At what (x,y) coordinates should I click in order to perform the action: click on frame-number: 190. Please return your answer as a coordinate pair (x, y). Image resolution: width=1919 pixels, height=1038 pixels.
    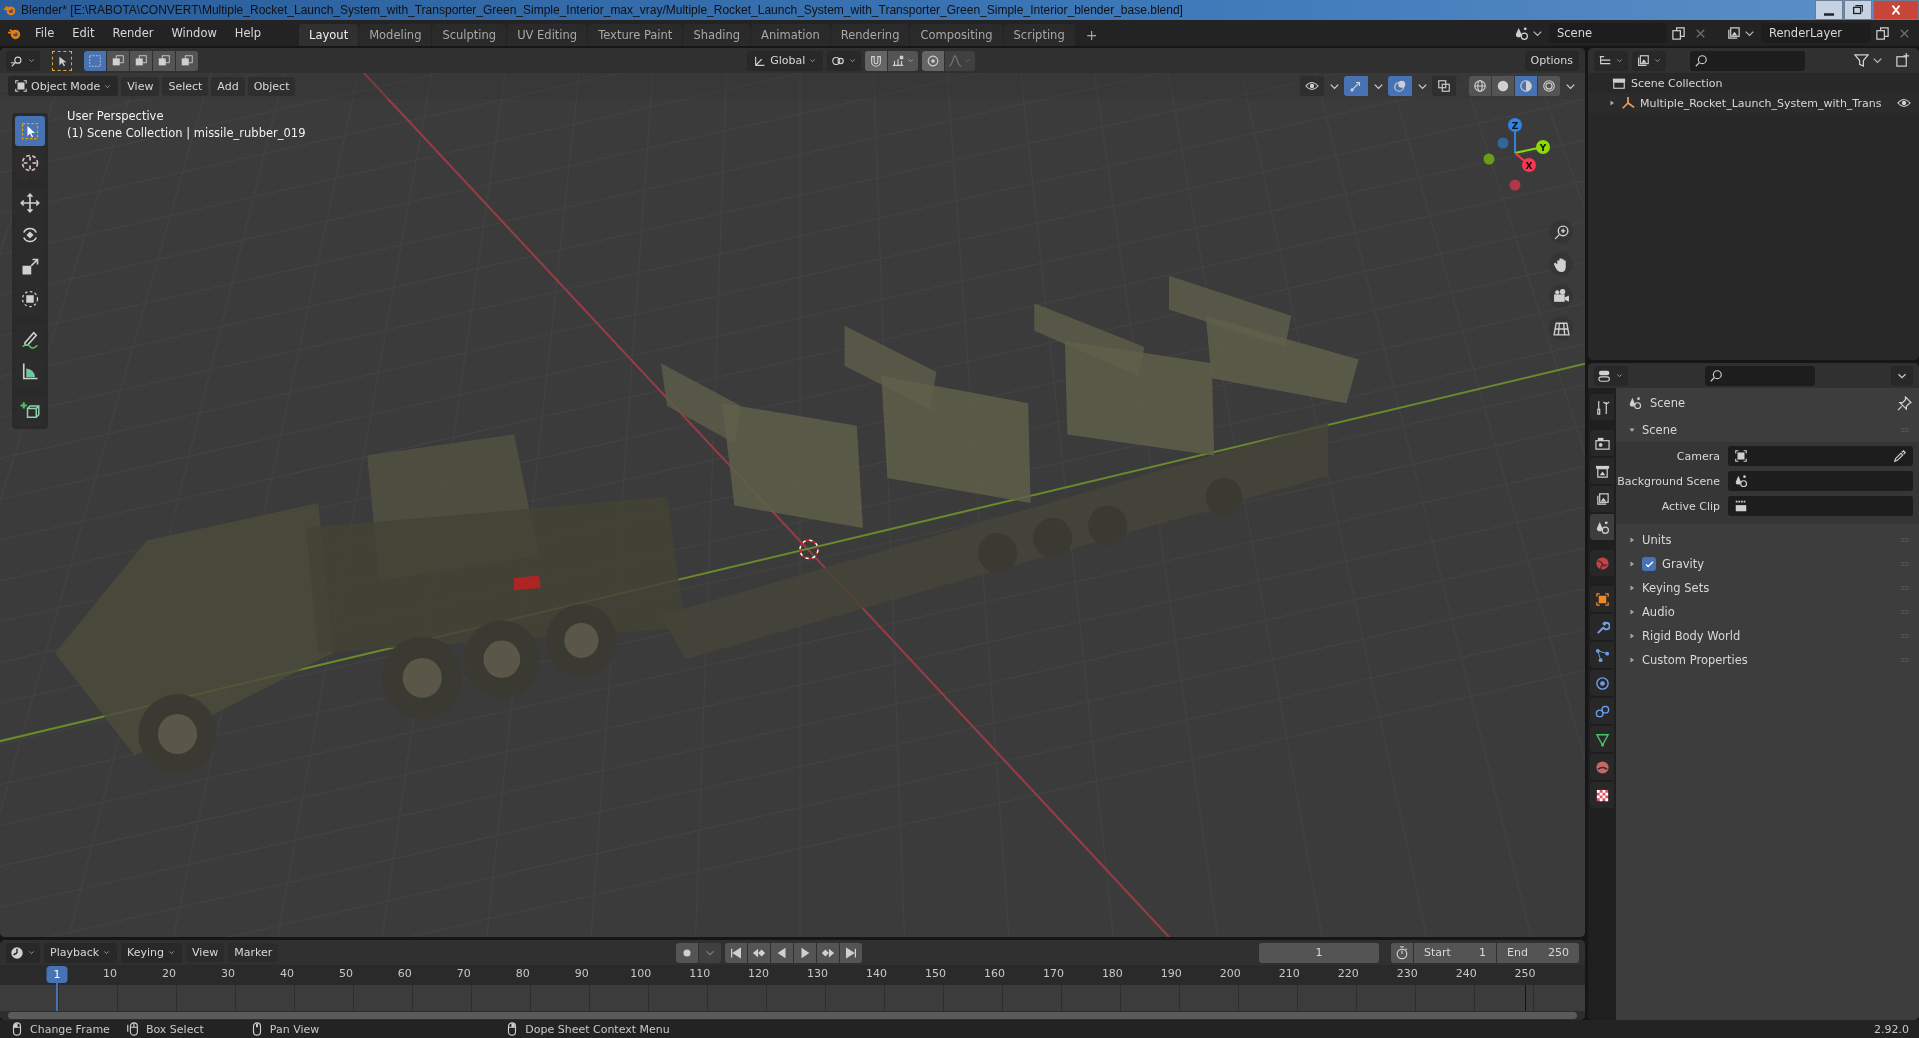
    Looking at the image, I should click on (1171, 973).